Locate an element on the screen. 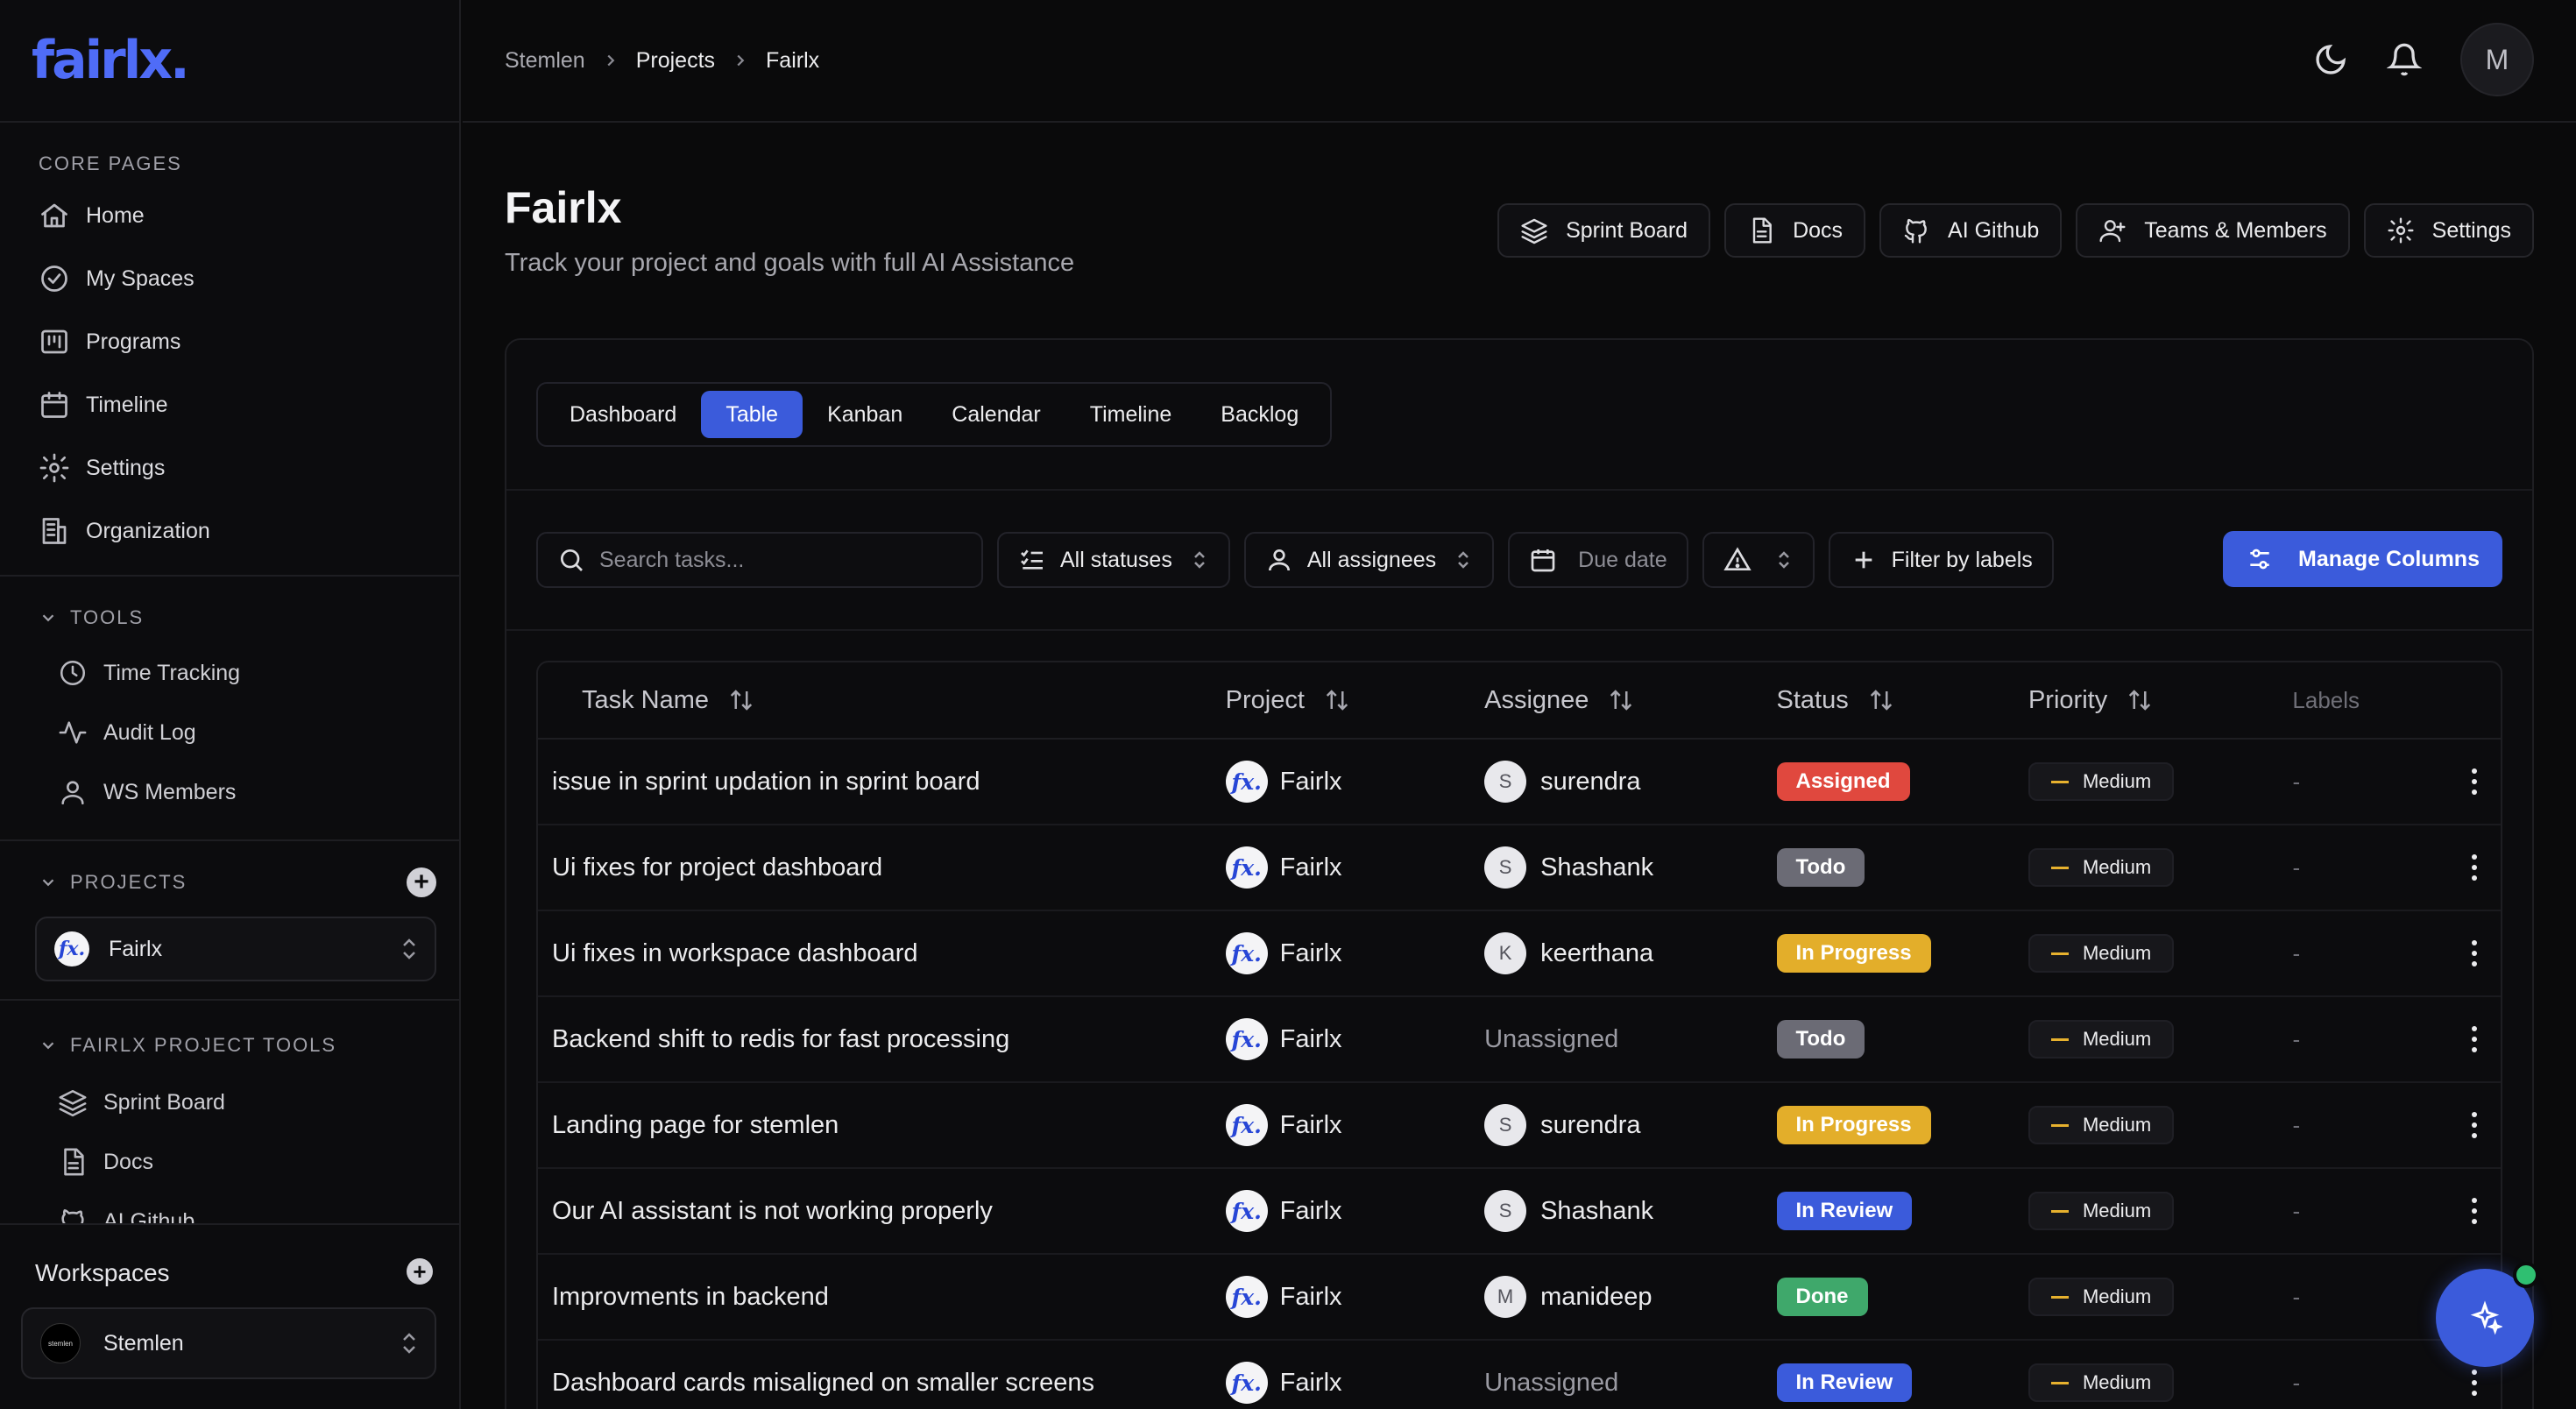 This screenshot has width=2576, height=1409. status-filter: All statuses is located at coordinates (1113, 560).